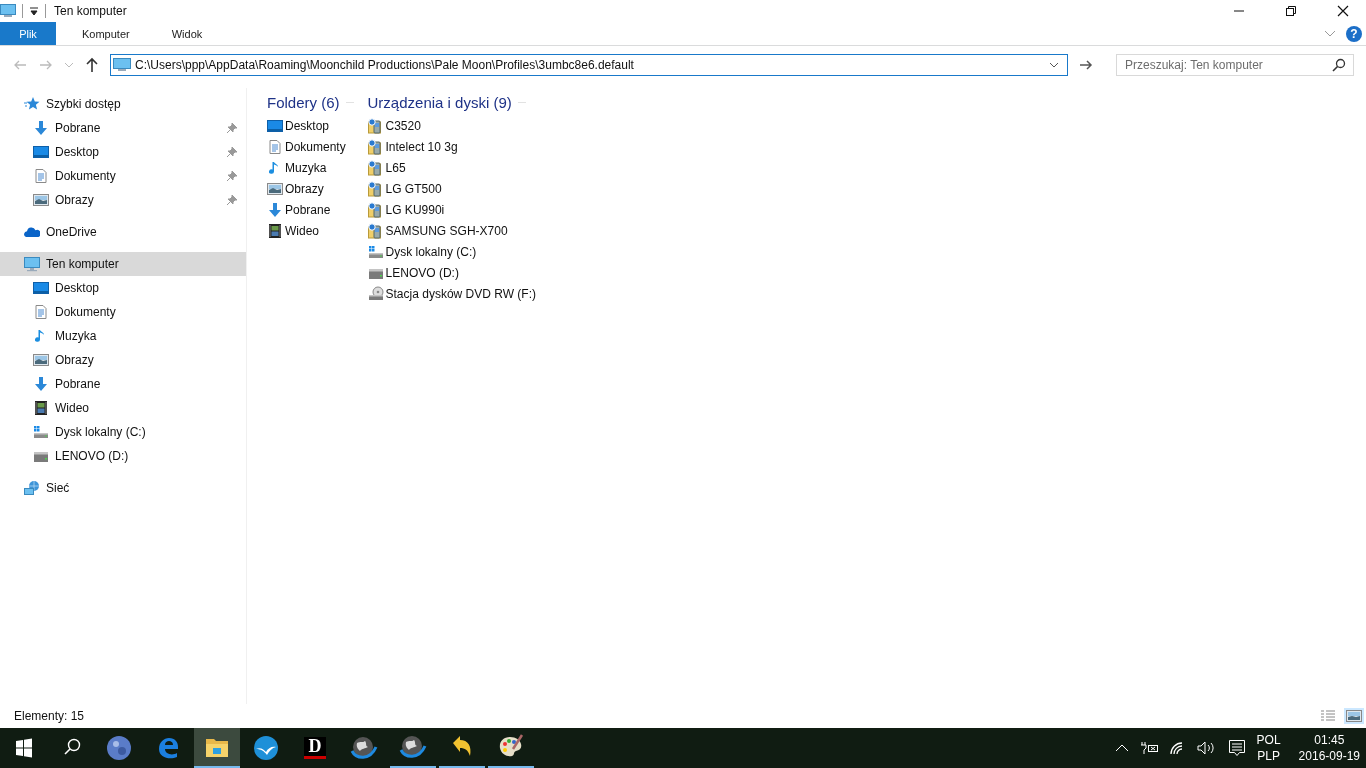 This screenshot has height=768, width=1366. What do you see at coordinates (451, 251) in the screenshot?
I see `file-item: Dysk lokalny (C:)` at bounding box center [451, 251].